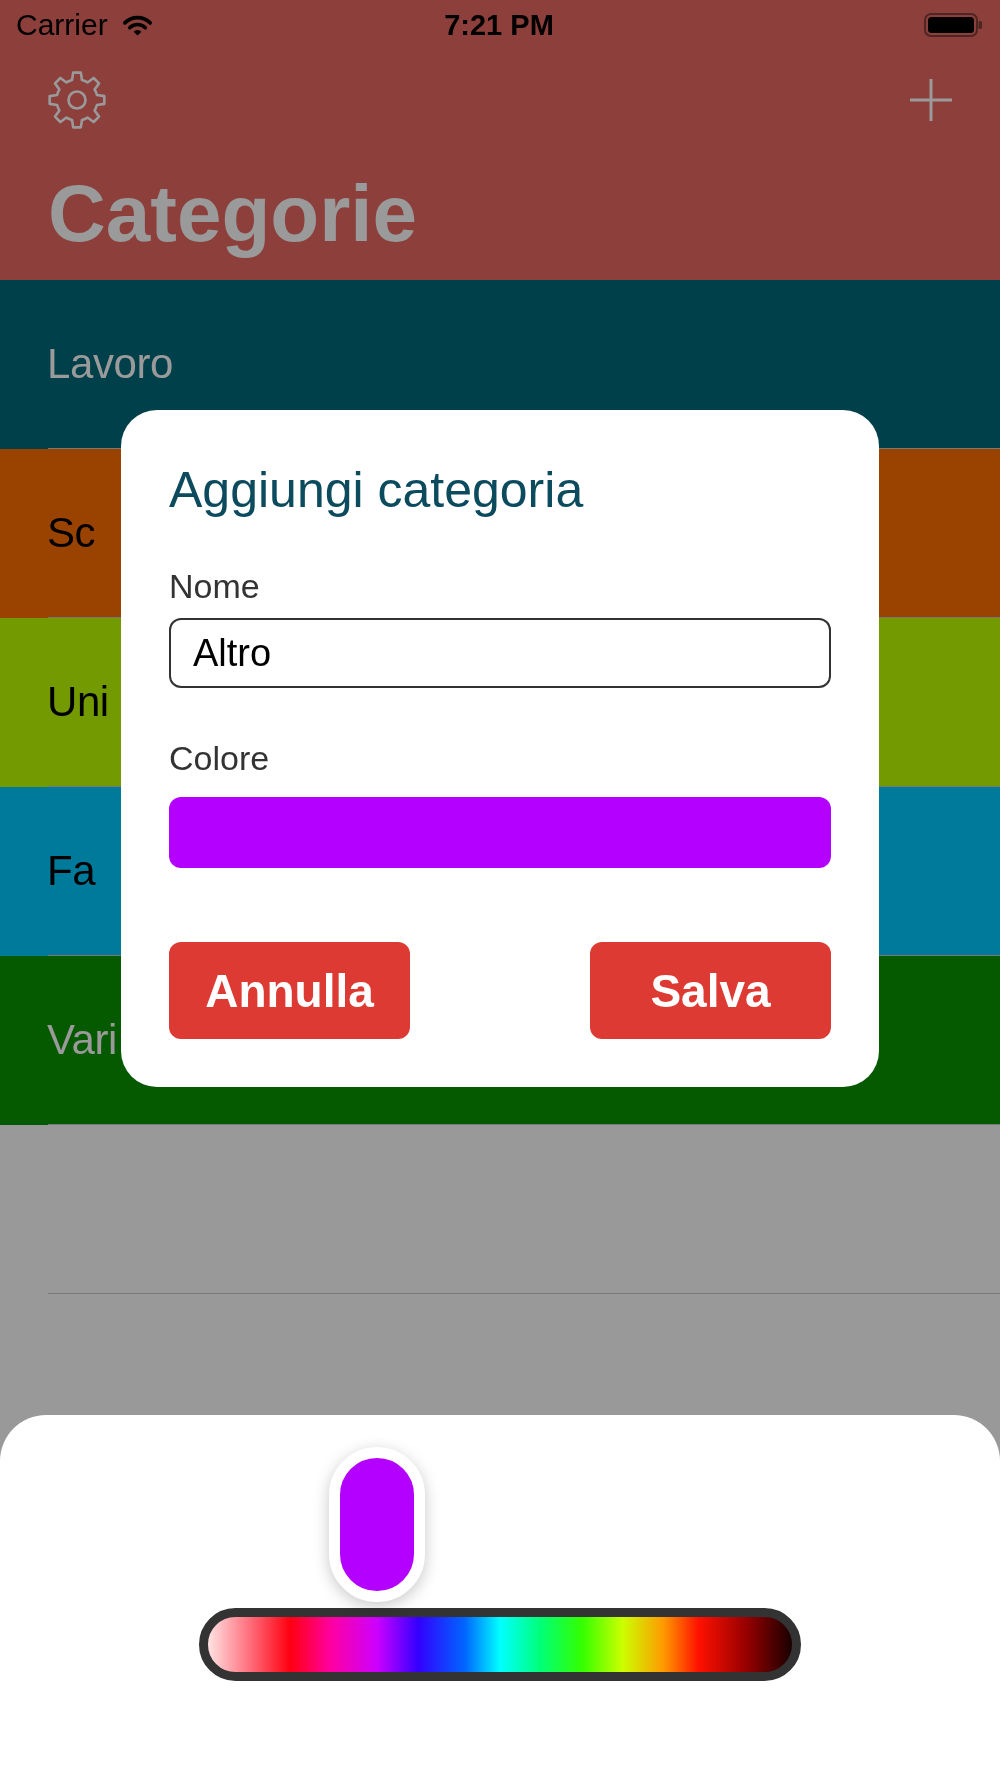  Describe the element at coordinates (77, 100) in the screenshot. I see `settings-icon` at that location.